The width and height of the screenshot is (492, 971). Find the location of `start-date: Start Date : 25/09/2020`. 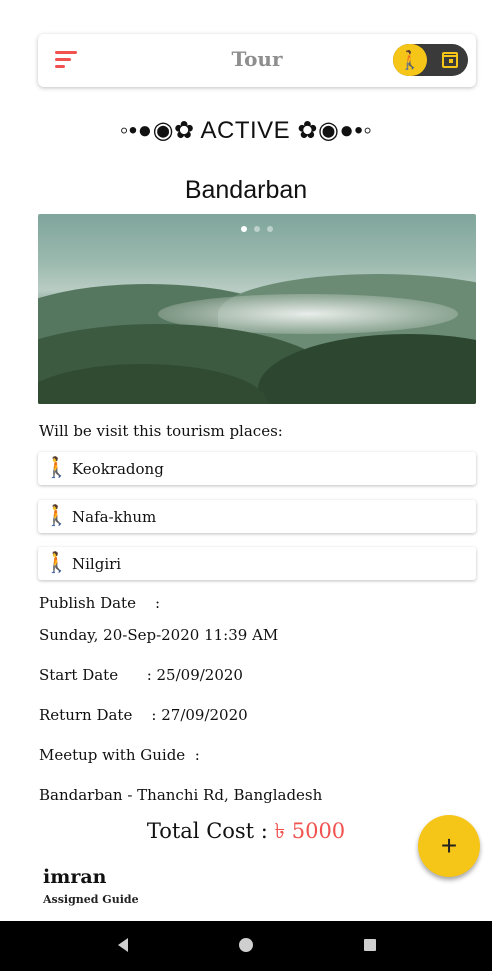

start-date: Start Date : 25/09/2020 is located at coordinates (141, 675).